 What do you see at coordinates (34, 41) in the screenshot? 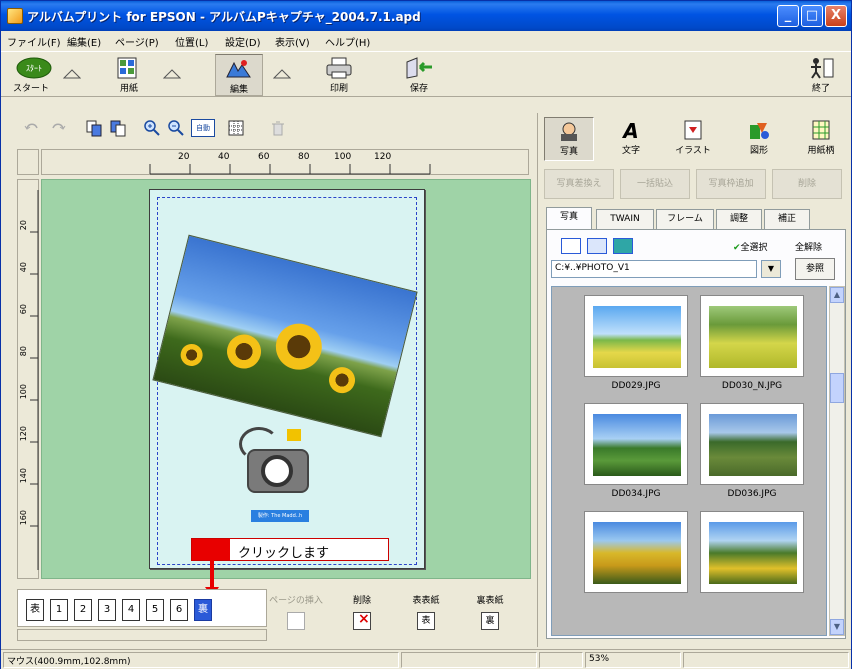
I see `menu-file: ファイル(F)` at bounding box center [34, 41].